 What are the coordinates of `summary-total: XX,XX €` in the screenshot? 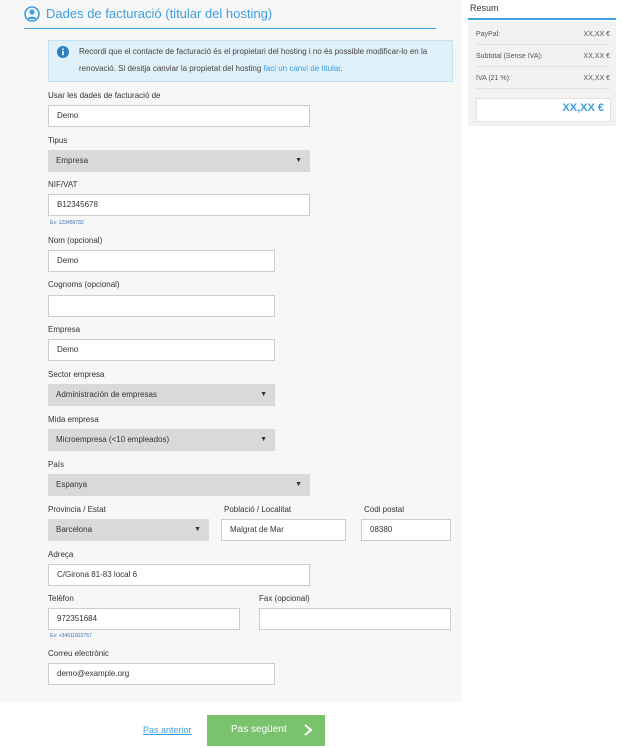 It's located at (543, 110).